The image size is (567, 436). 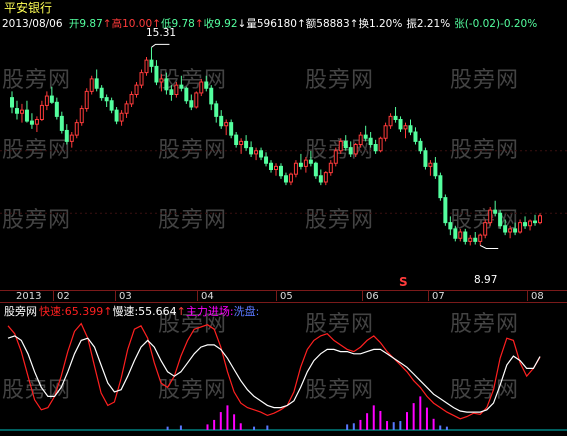 I want to click on indicator-header: 股旁网 快速:65.399↑慢速:55.664↑主力进场:洗盘:, so click(x=132, y=311).